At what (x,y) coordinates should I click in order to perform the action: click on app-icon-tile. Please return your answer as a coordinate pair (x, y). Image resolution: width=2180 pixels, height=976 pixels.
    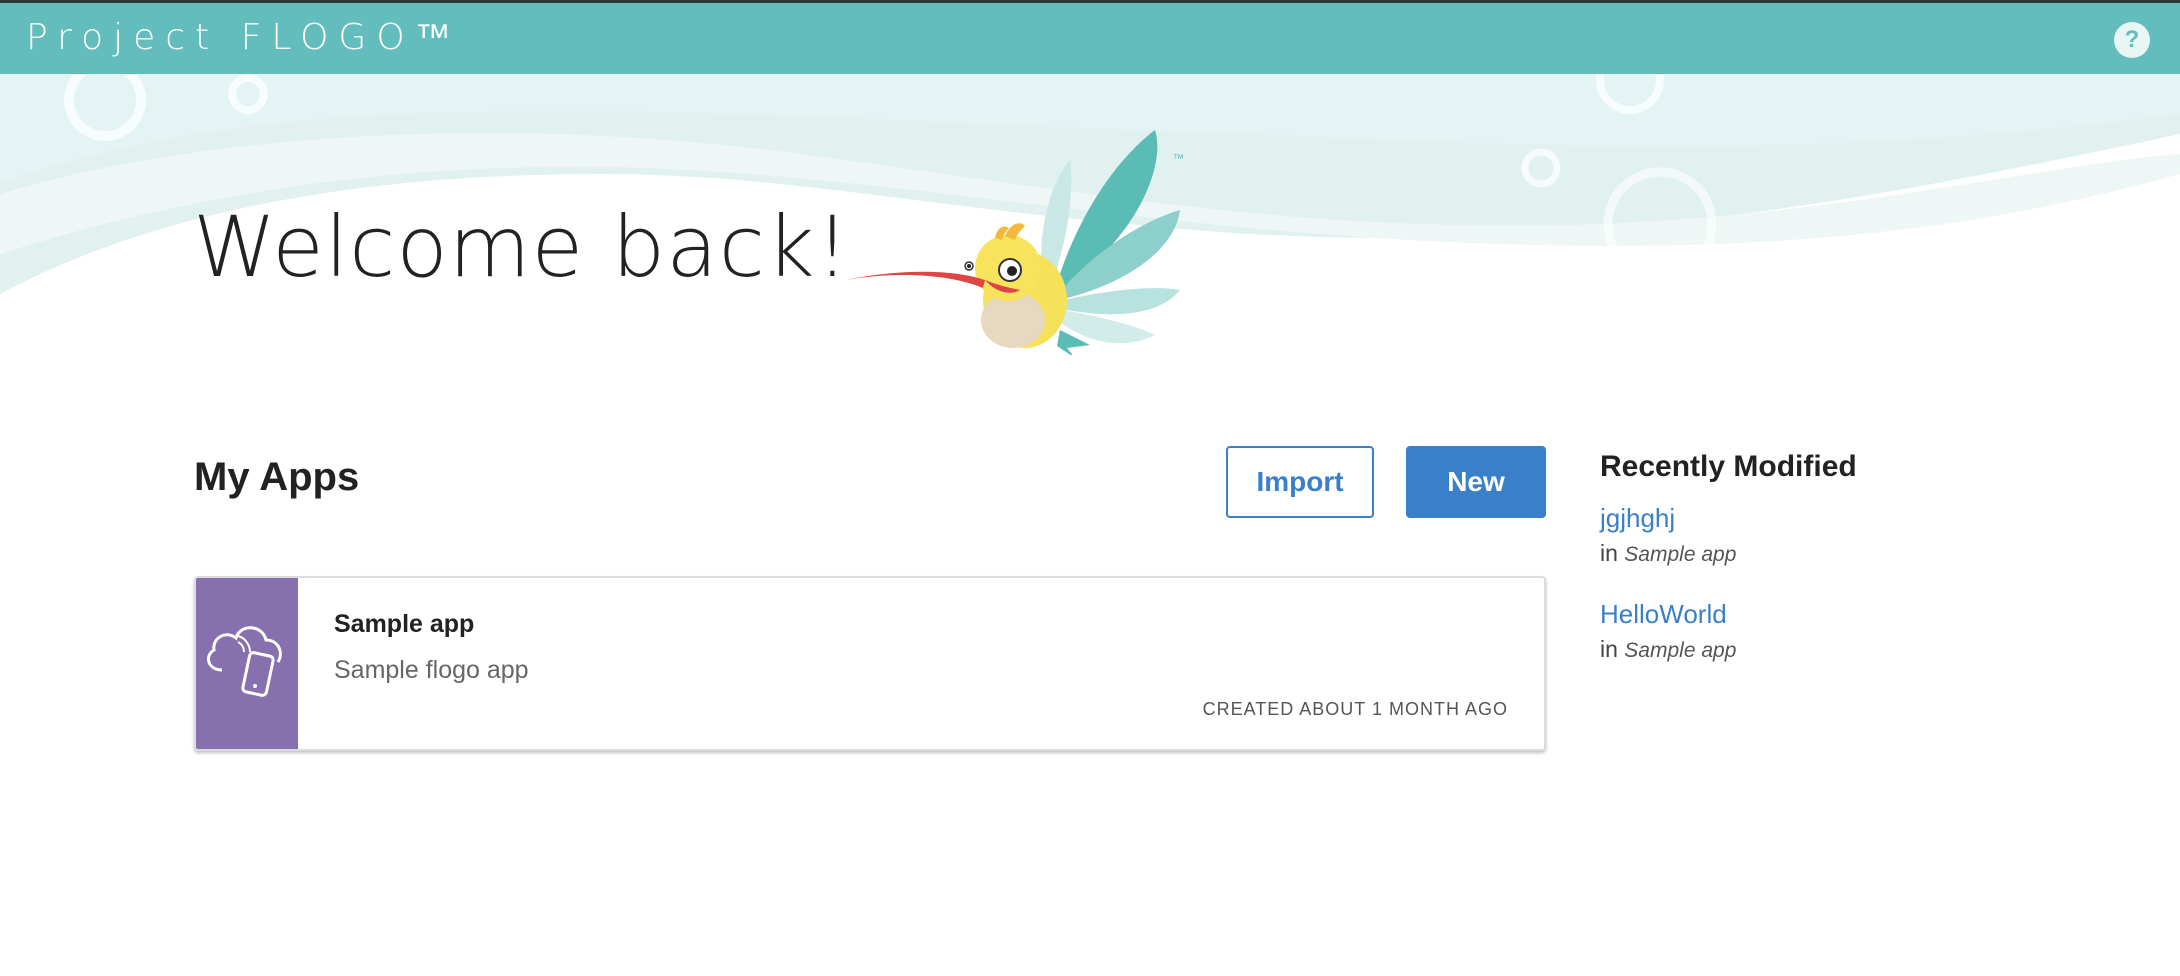
    Looking at the image, I should click on (247, 663).